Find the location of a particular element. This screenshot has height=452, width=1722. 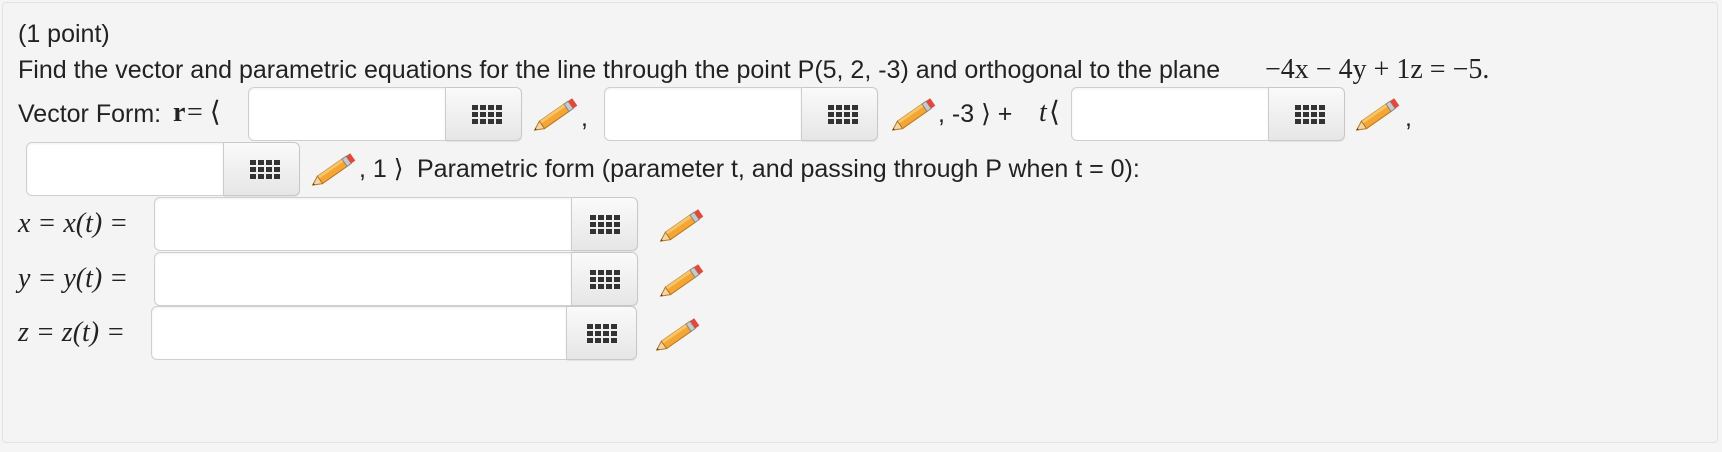

param-y-input is located at coordinates (363, 279).